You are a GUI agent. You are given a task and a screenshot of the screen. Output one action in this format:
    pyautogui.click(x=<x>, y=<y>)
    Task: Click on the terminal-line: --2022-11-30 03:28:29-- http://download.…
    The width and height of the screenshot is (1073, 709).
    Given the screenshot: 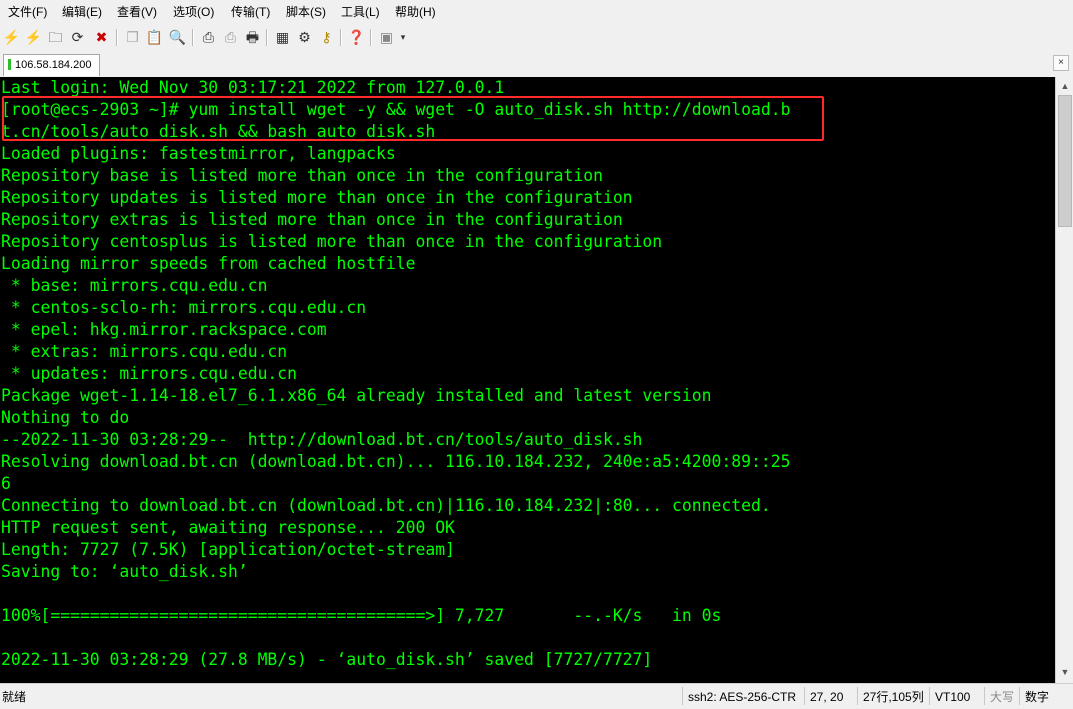 What is the action you would take?
    pyautogui.click(x=322, y=439)
    